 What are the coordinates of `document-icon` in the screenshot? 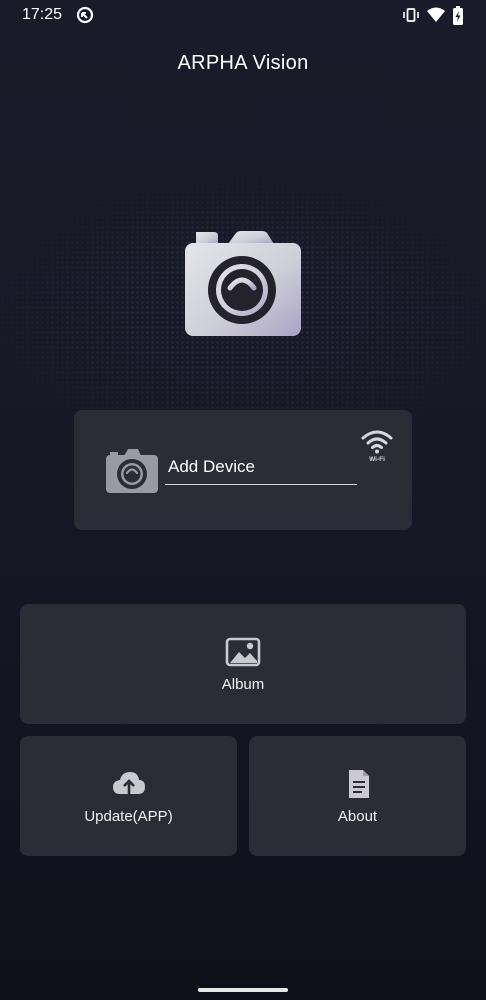 It's located at (358, 784).